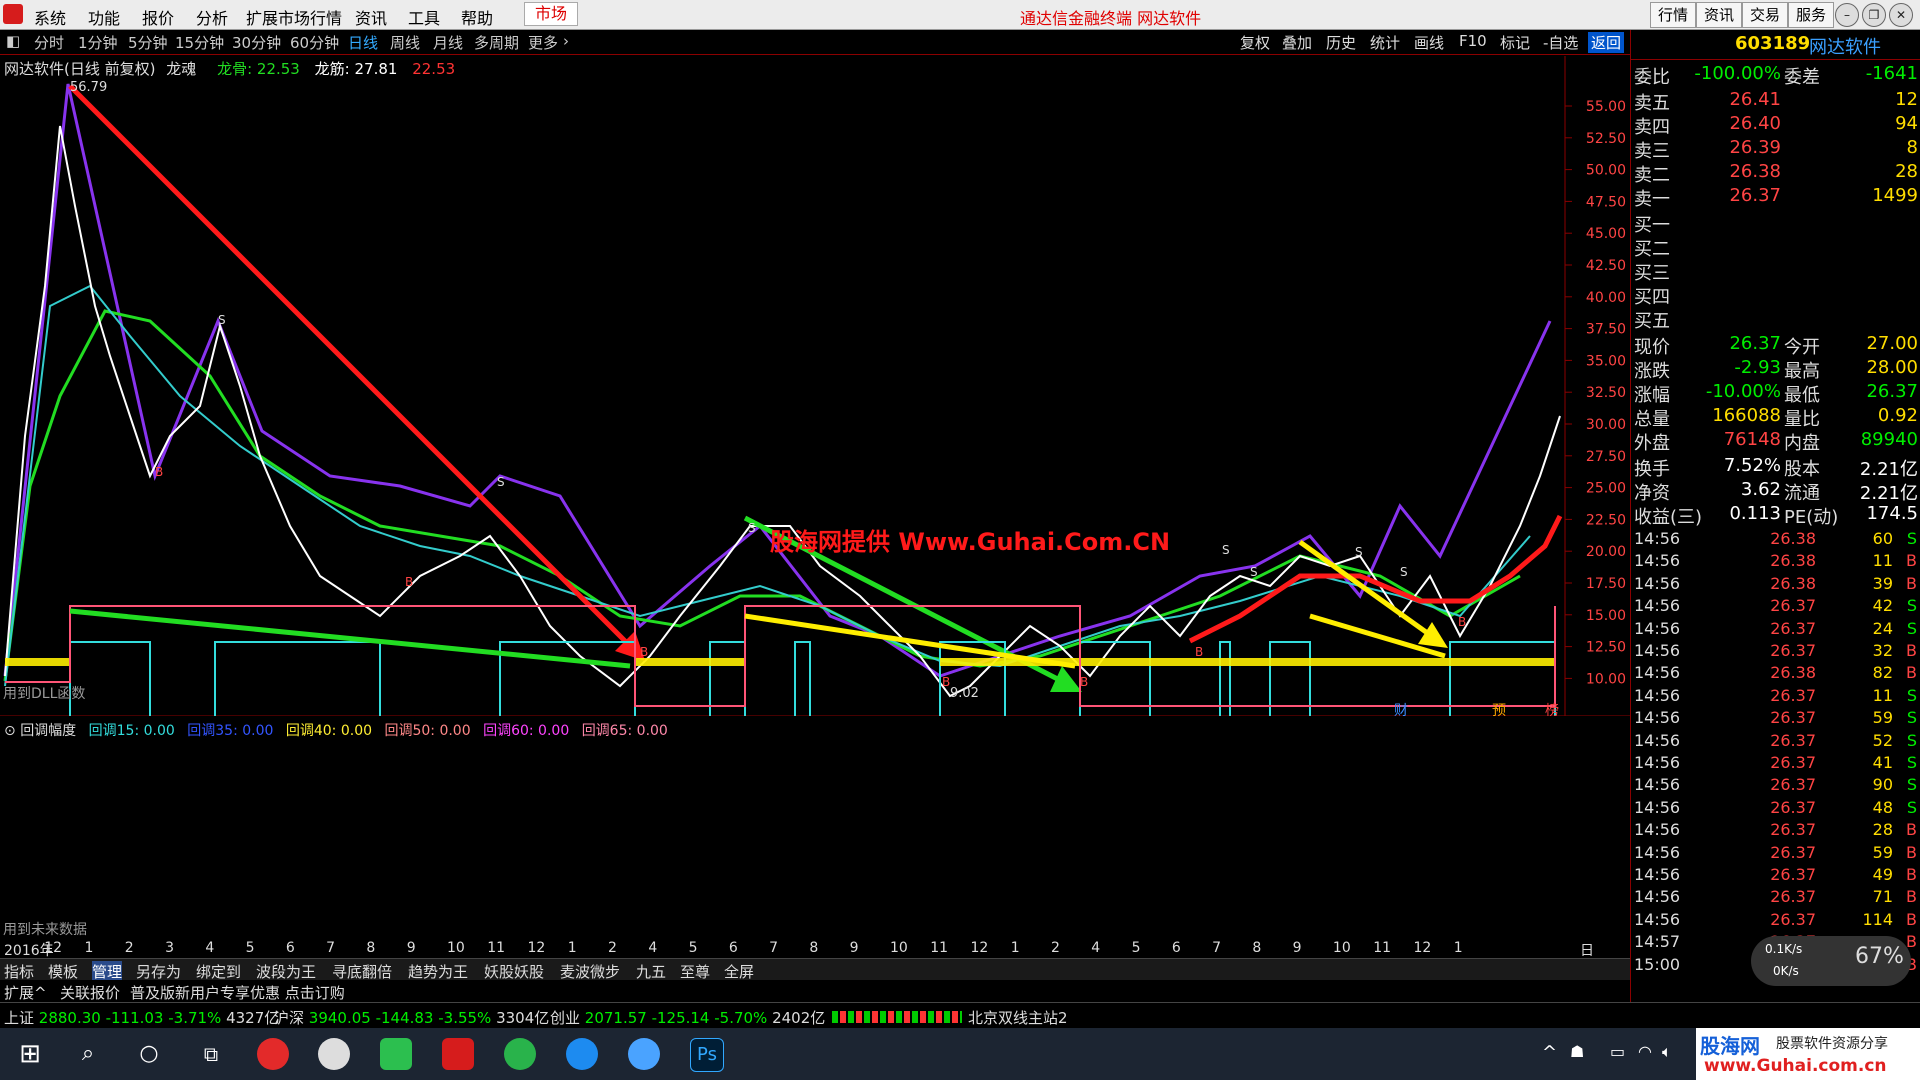 The width and height of the screenshot is (1920, 1080). Describe the element at coordinates (644, 1054) in the screenshot. I see `sogou-icon` at that location.